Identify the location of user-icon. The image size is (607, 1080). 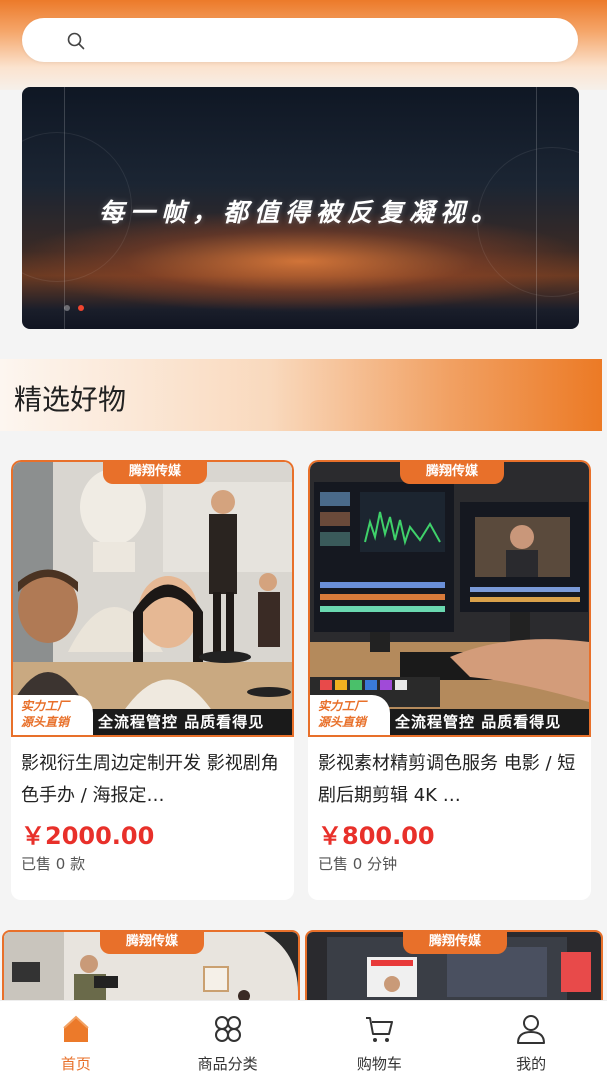
(531, 1029).